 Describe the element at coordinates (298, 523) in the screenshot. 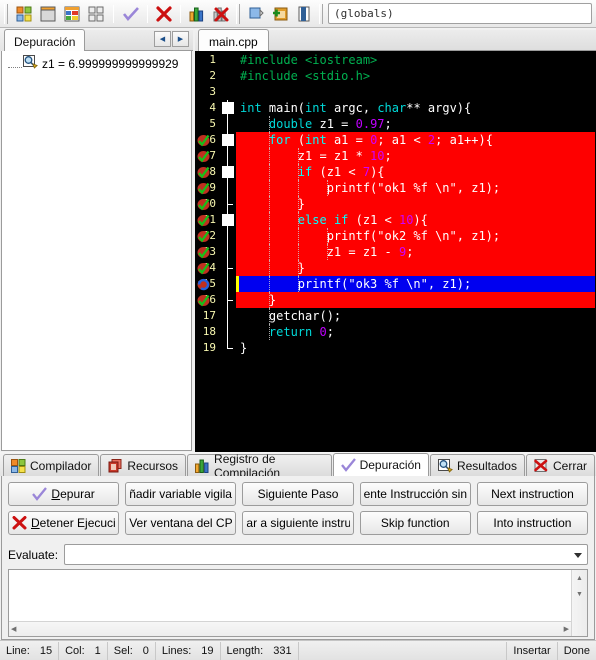

I see `debug-button-ar-a-siguiente-instruc: ar a siguiente instruc` at that location.